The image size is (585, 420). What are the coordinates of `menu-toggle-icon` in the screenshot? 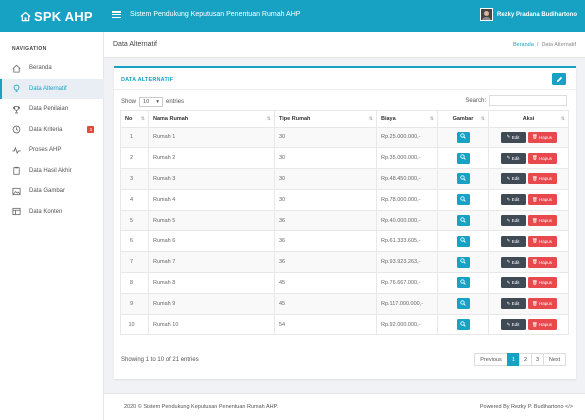 It's located at (116, 15).